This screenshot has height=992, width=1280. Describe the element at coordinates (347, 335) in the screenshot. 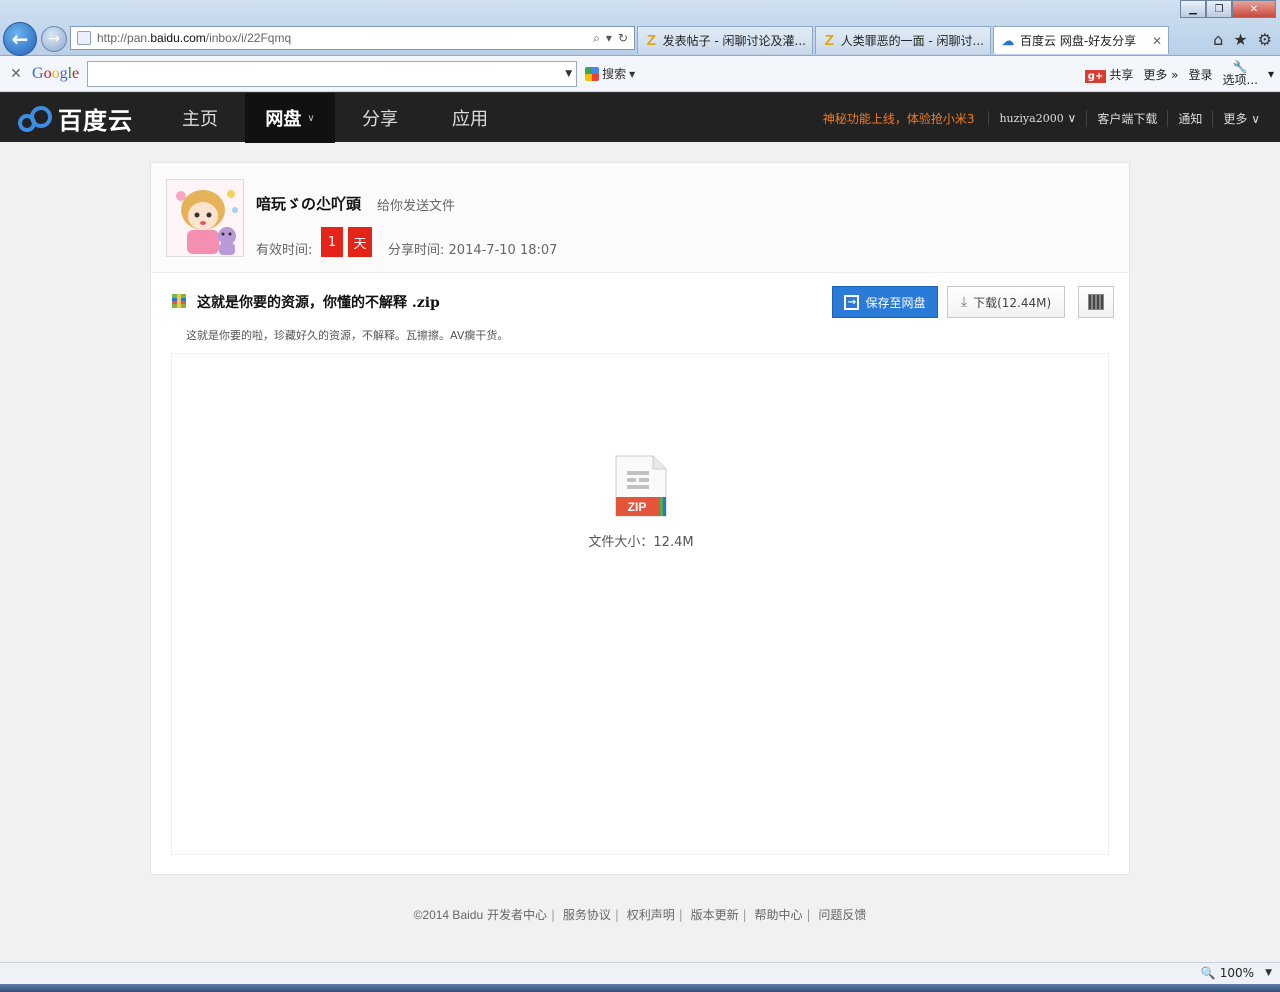

I see `file-description: 这就是你要的啦，珍藏好久的资源，不解释。瓦擦擦。AV瘸干货。` at that location.